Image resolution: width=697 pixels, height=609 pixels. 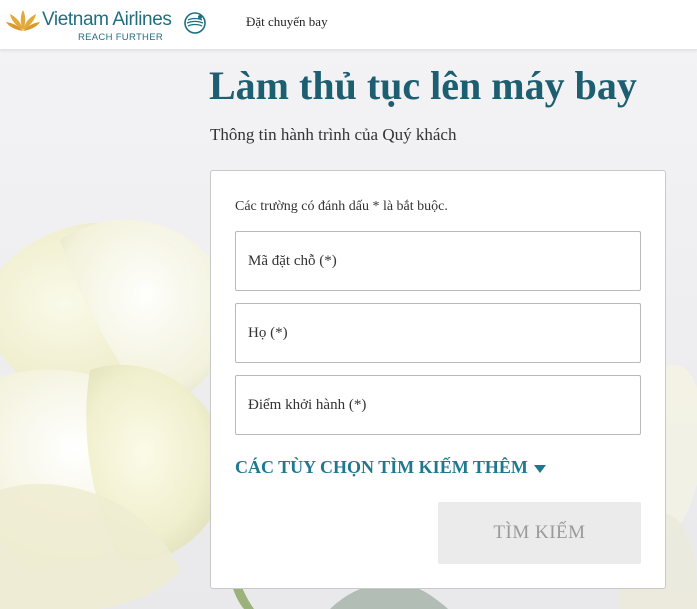 I want to click on page-subtitle: Thông tin hành trình của Quý khách, so click(x=333, y=134).